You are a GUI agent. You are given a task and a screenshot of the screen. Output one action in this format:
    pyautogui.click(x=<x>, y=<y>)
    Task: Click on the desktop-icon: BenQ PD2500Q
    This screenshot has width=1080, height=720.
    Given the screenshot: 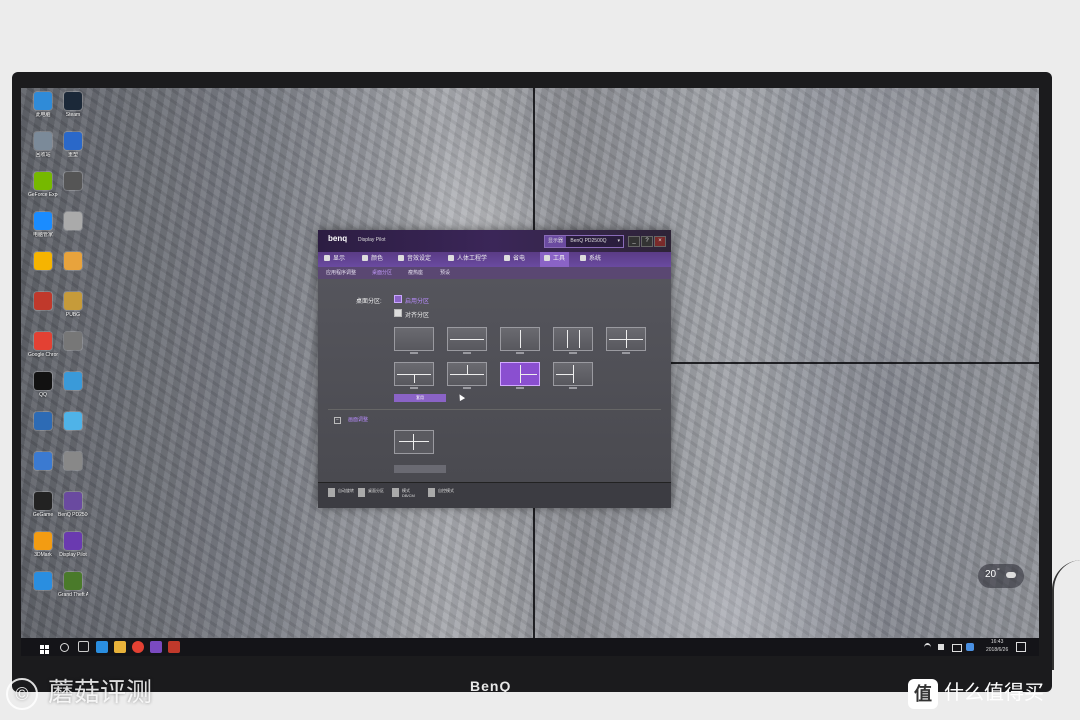 What is the action you would take?
    pyautogui.click(x=73, y=513)
    